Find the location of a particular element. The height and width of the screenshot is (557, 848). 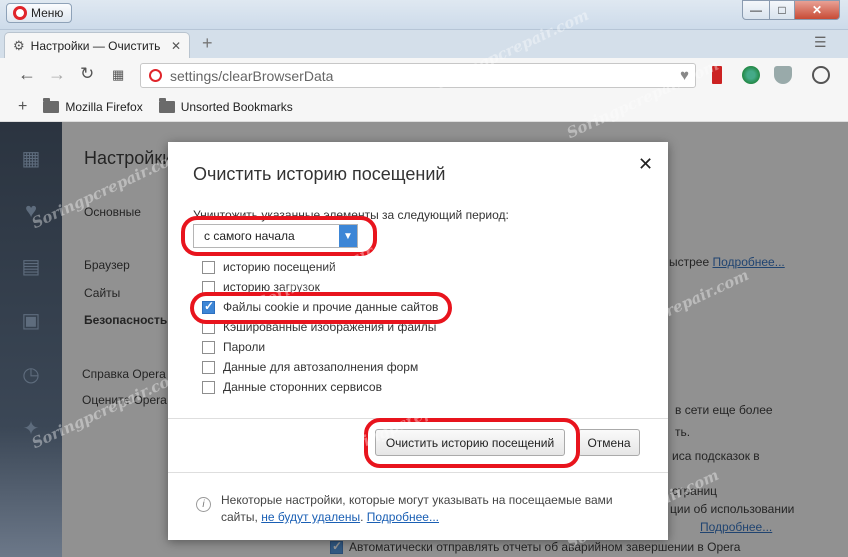

tabs-sync-icon: ▣ is located at coordinates (31, 320).